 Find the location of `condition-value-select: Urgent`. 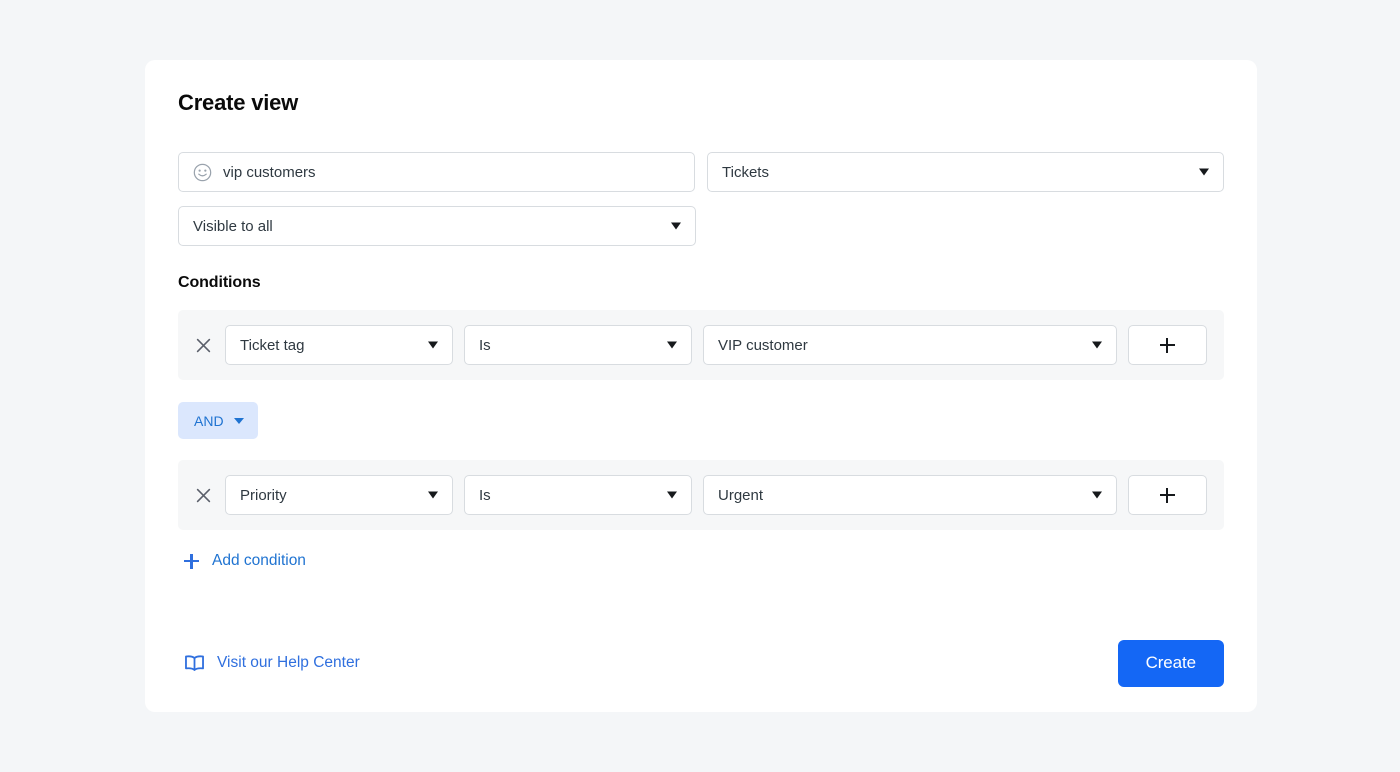

condition-value-select: Urgent is located at coordinates (910, 495).